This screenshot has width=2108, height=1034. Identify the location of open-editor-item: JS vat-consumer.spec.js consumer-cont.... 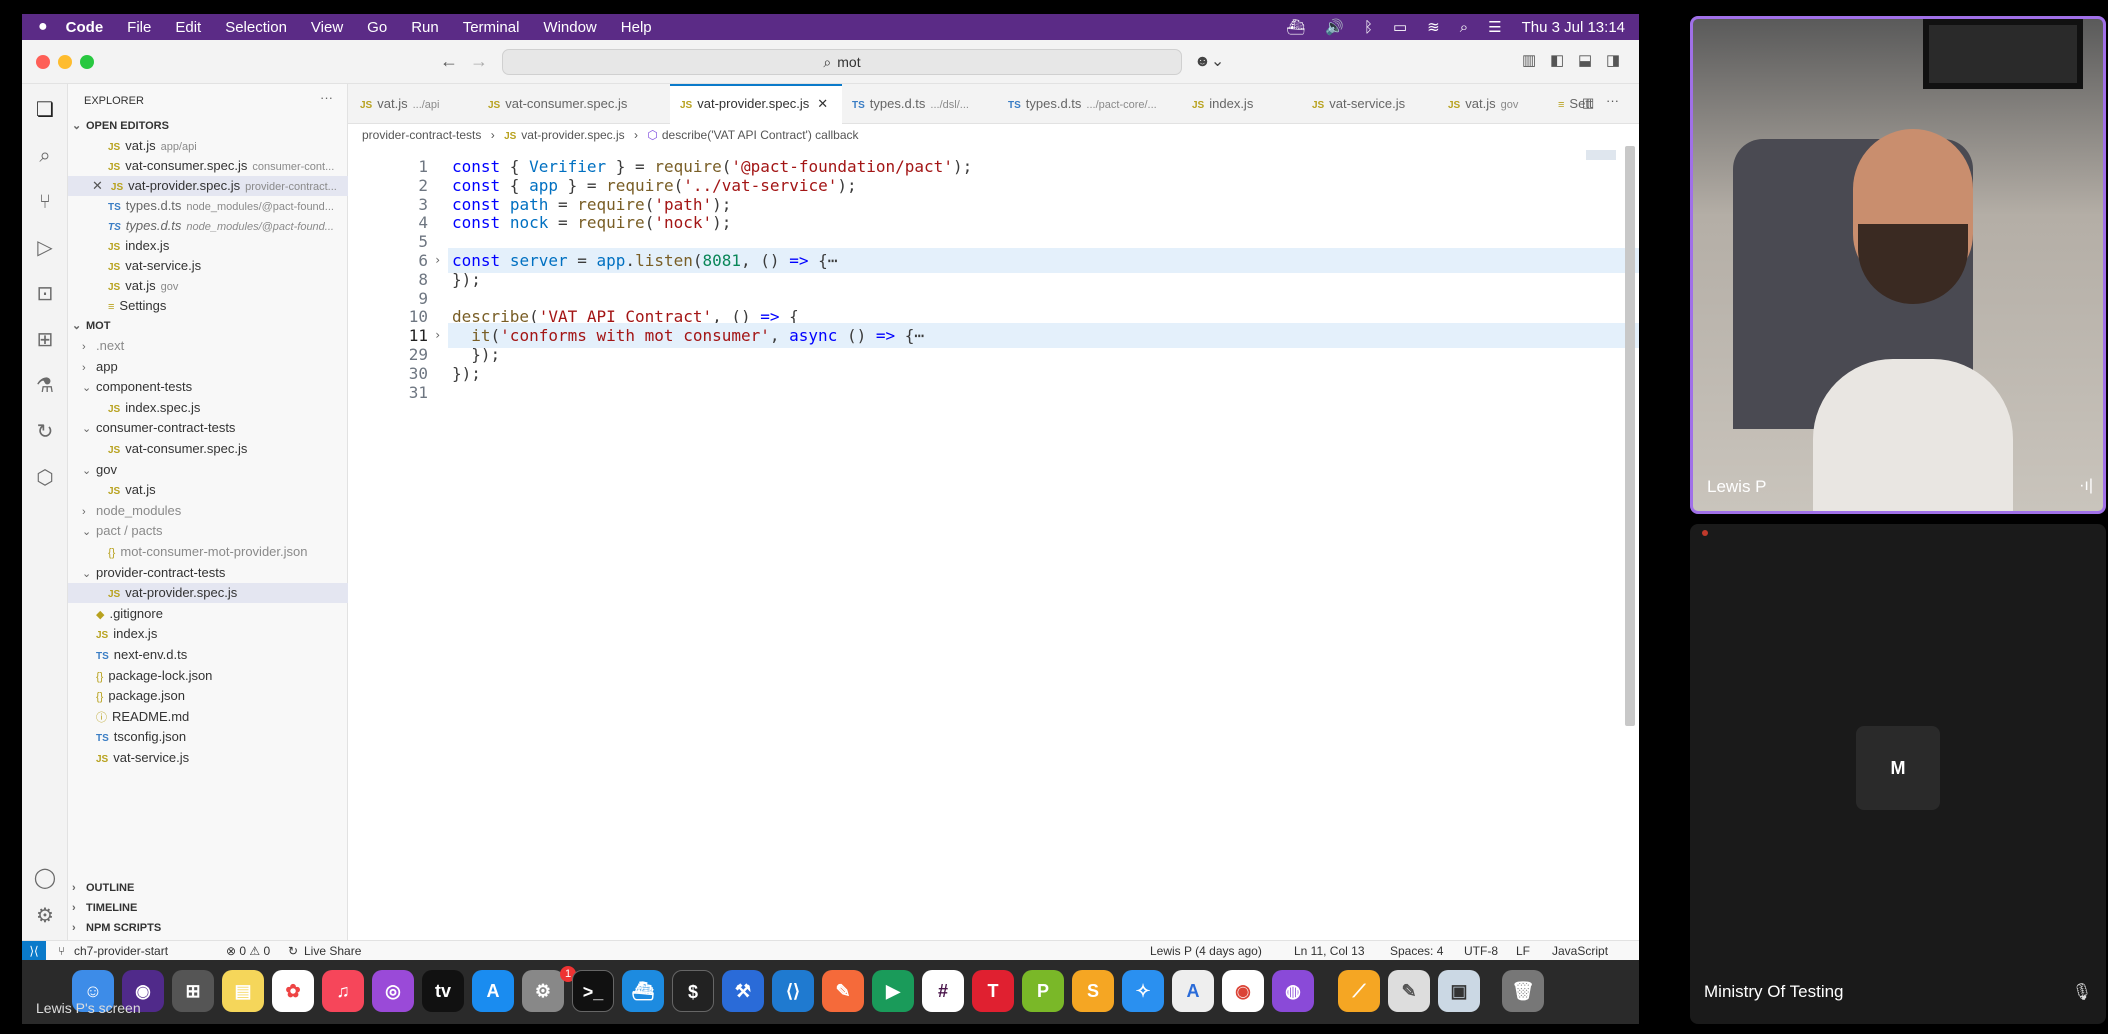
(208, 166).